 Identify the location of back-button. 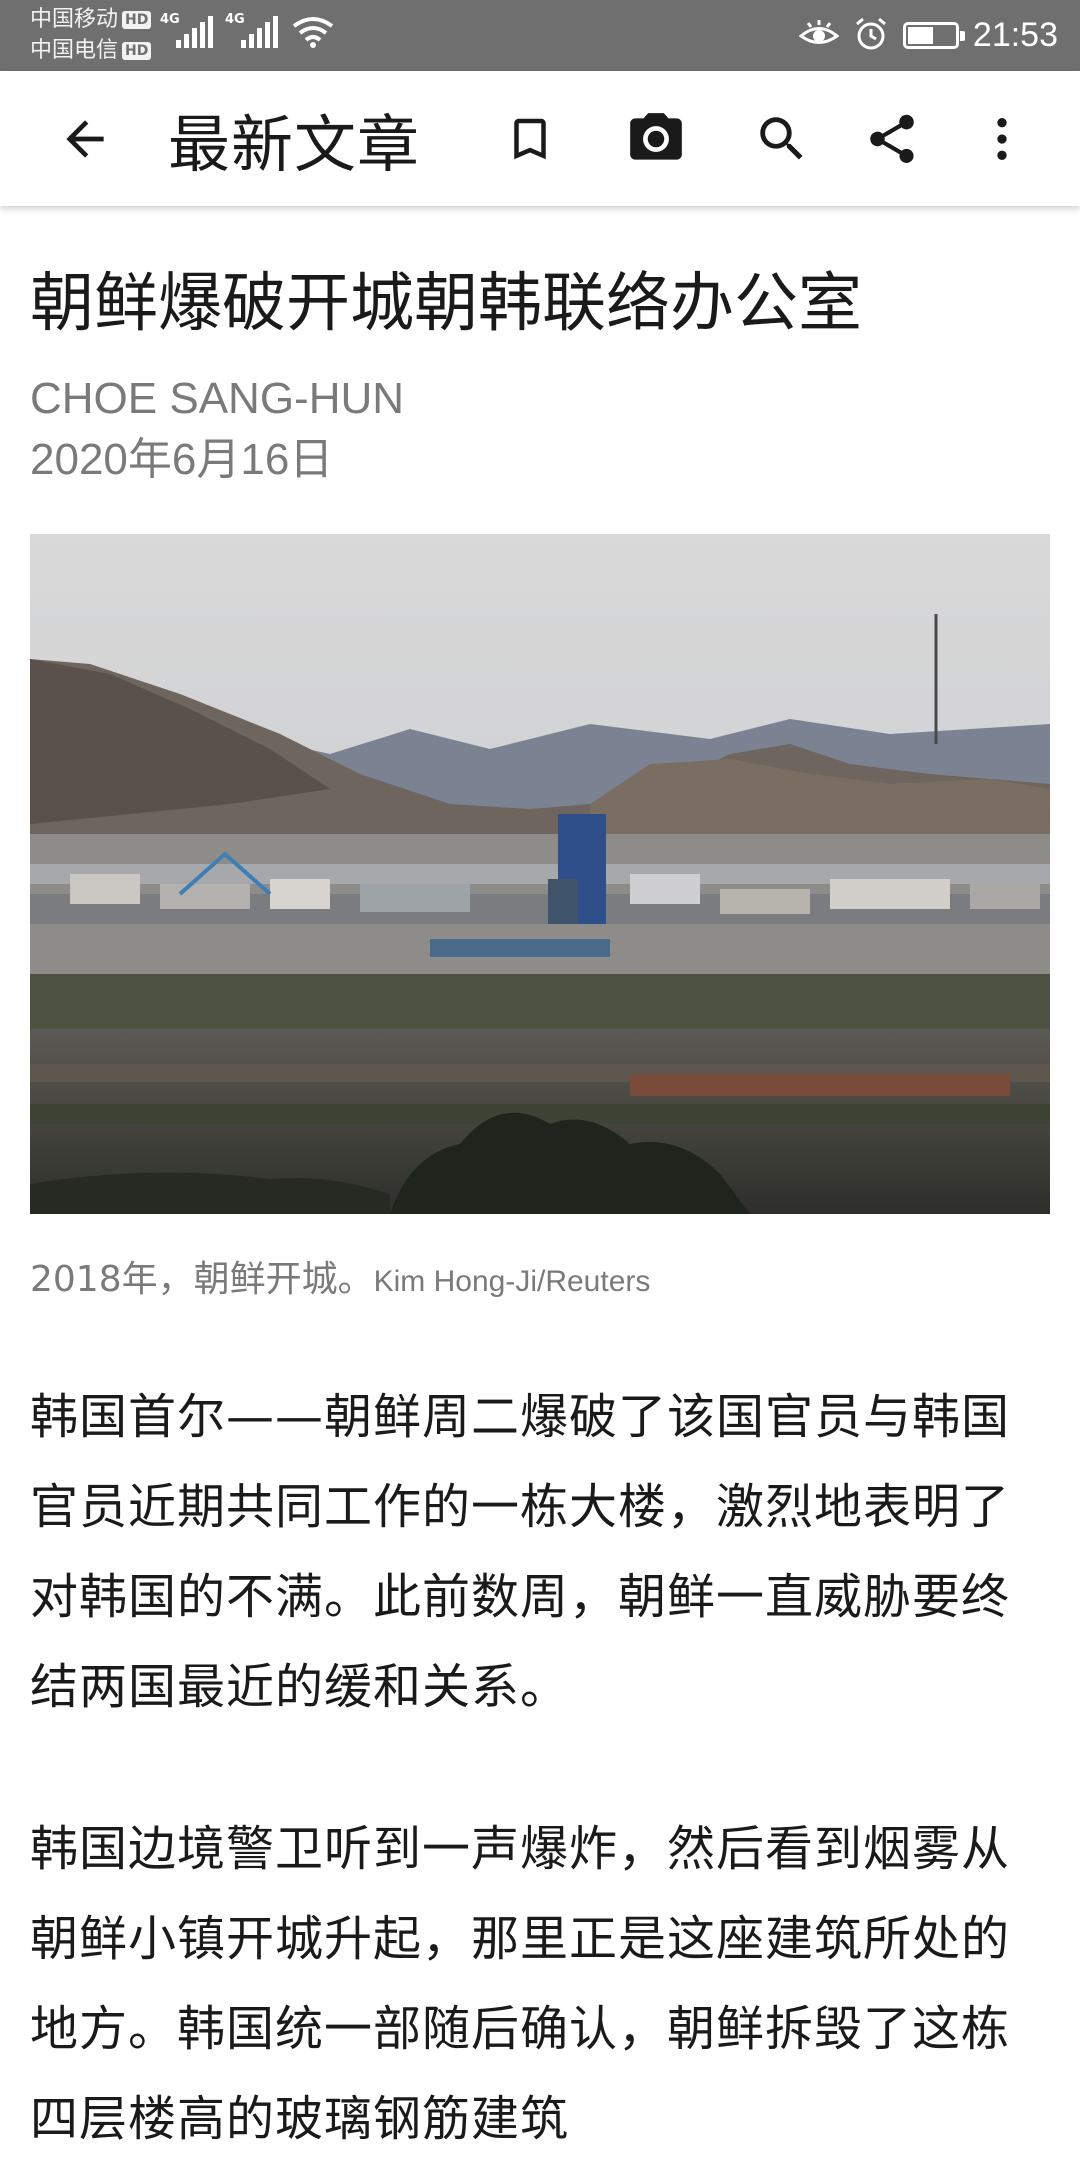
(85, 138).